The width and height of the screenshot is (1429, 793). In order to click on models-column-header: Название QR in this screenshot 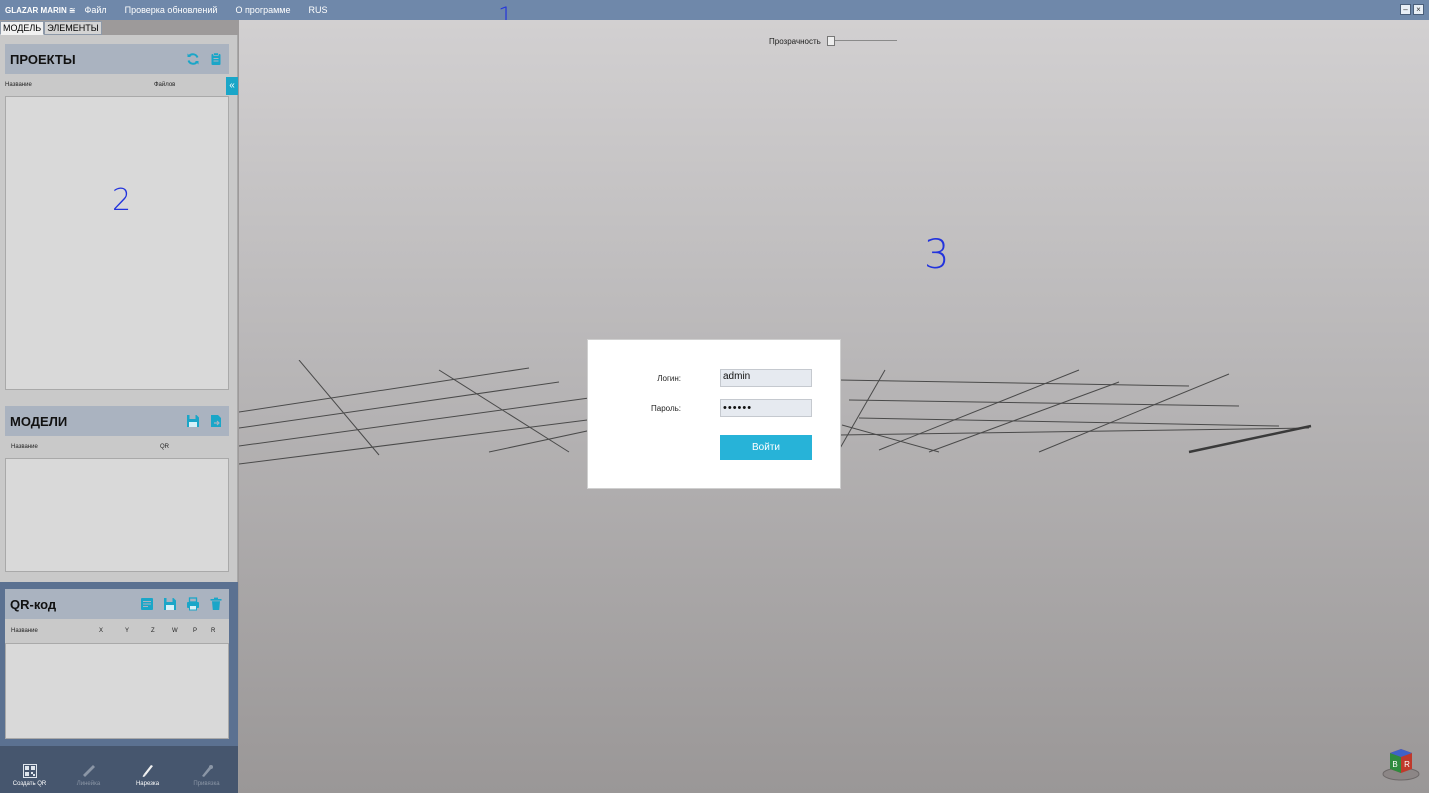, I will do `click(117, 447)`.